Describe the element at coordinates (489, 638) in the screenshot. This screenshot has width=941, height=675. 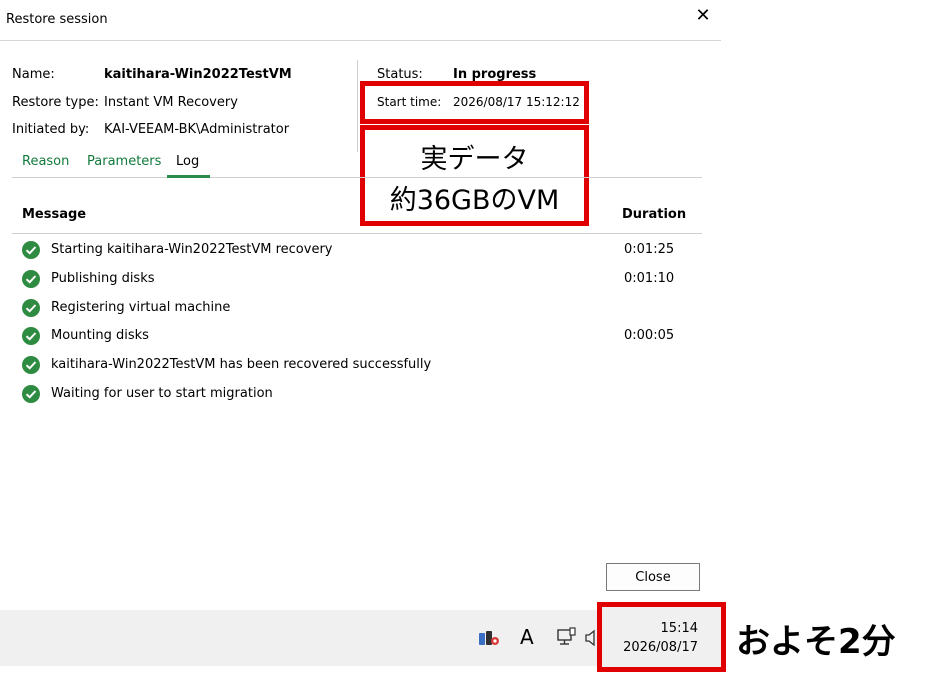
I see `app-tray-icon` at that location.